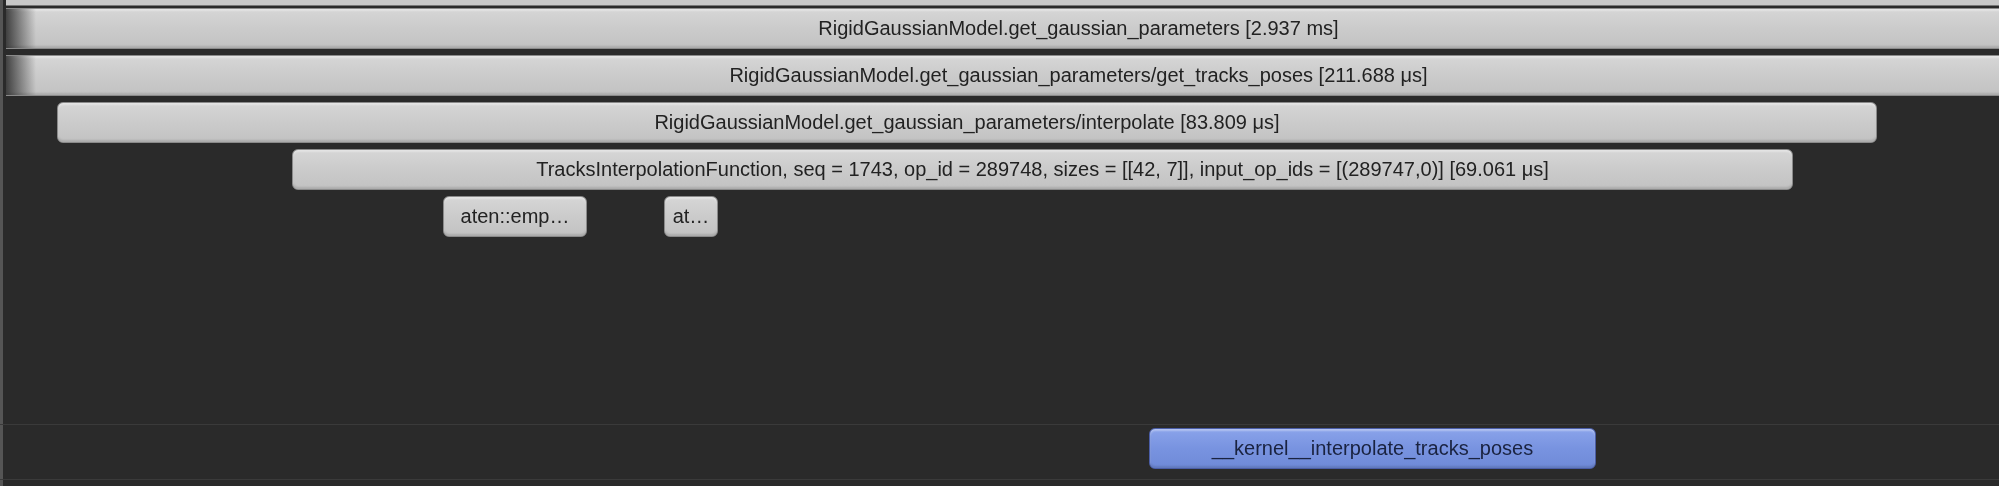  I want to click on trace-slice: TracksInterpolationFunction, seq = 1743, op_id = 289748, sizes = [[42, 7]], input_op_ids = [(289747,0)] [69.061 μs], so click(1042, 169).